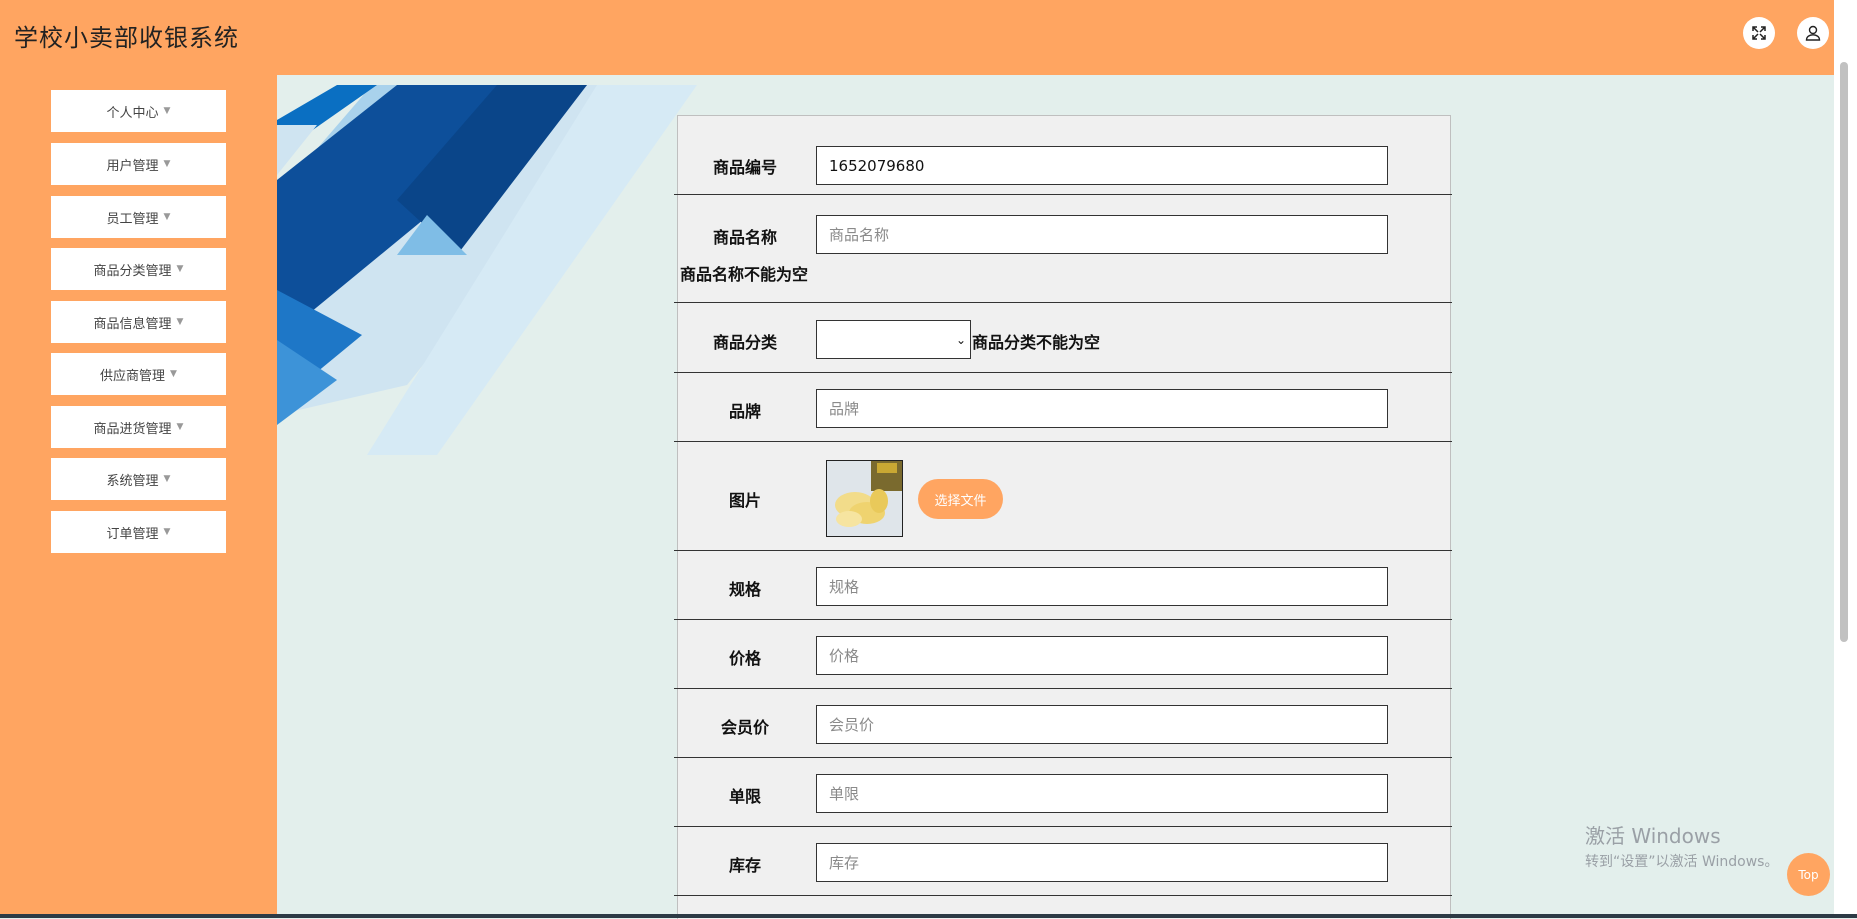  Describe the element at coordinates (1102, 862) in the screenshot. I see `stock-input` at that location.